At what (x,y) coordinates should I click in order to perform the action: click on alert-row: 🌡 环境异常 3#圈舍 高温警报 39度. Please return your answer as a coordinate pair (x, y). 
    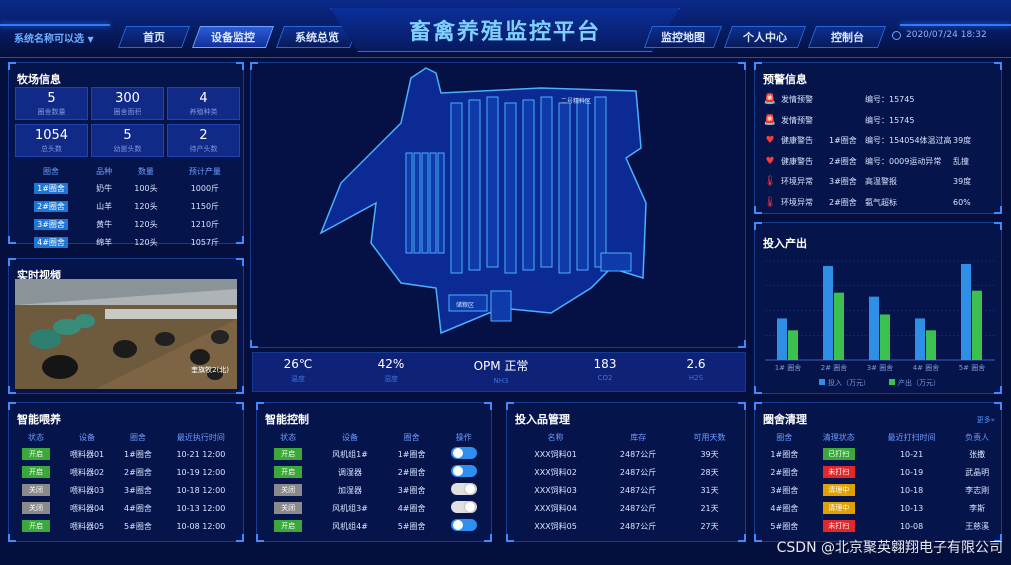
    Looking at the image, I should click on (867, 181).